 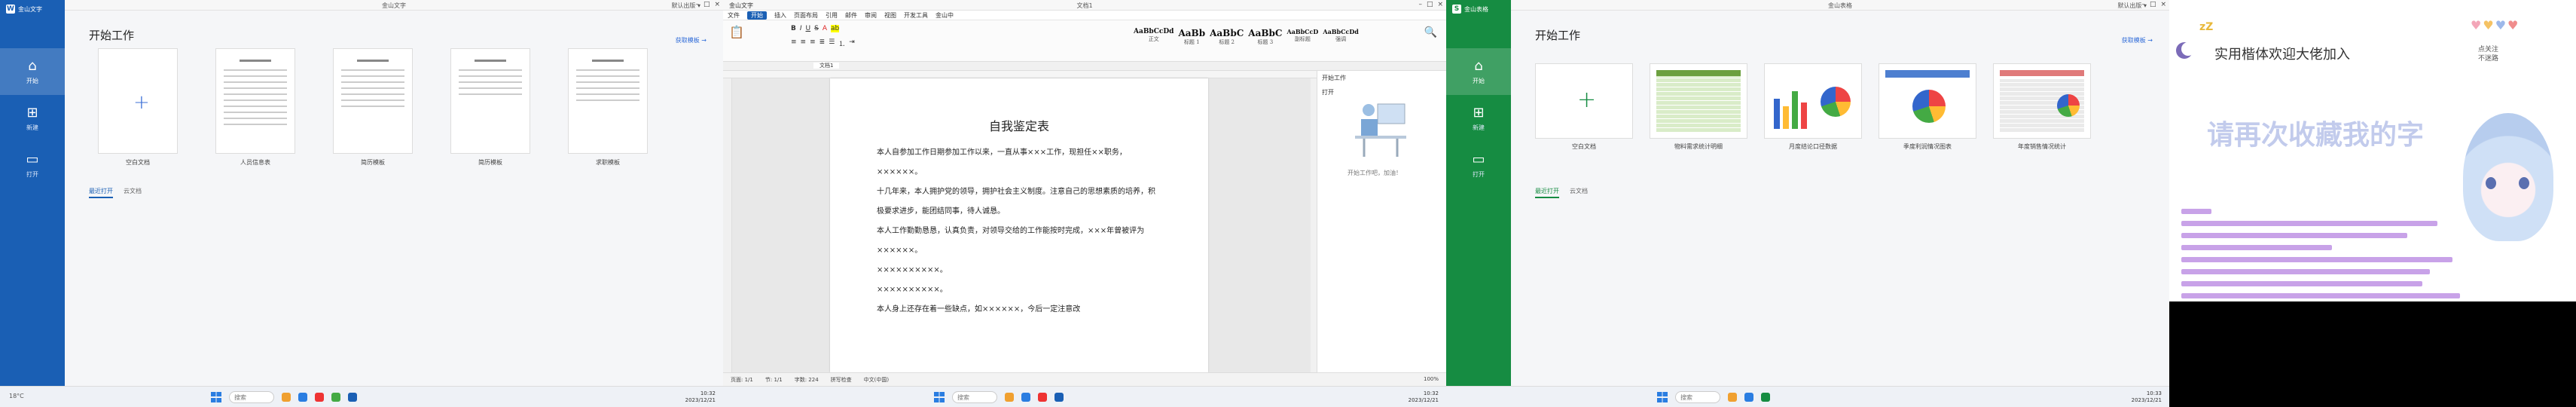 I want to click on status-words: 字数: 224, so click(x=807, y=379).